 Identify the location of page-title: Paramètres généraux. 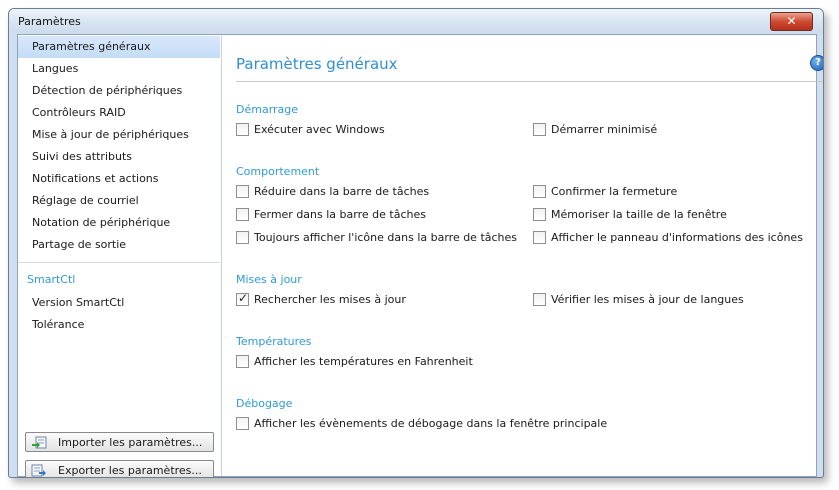
(317, 64).